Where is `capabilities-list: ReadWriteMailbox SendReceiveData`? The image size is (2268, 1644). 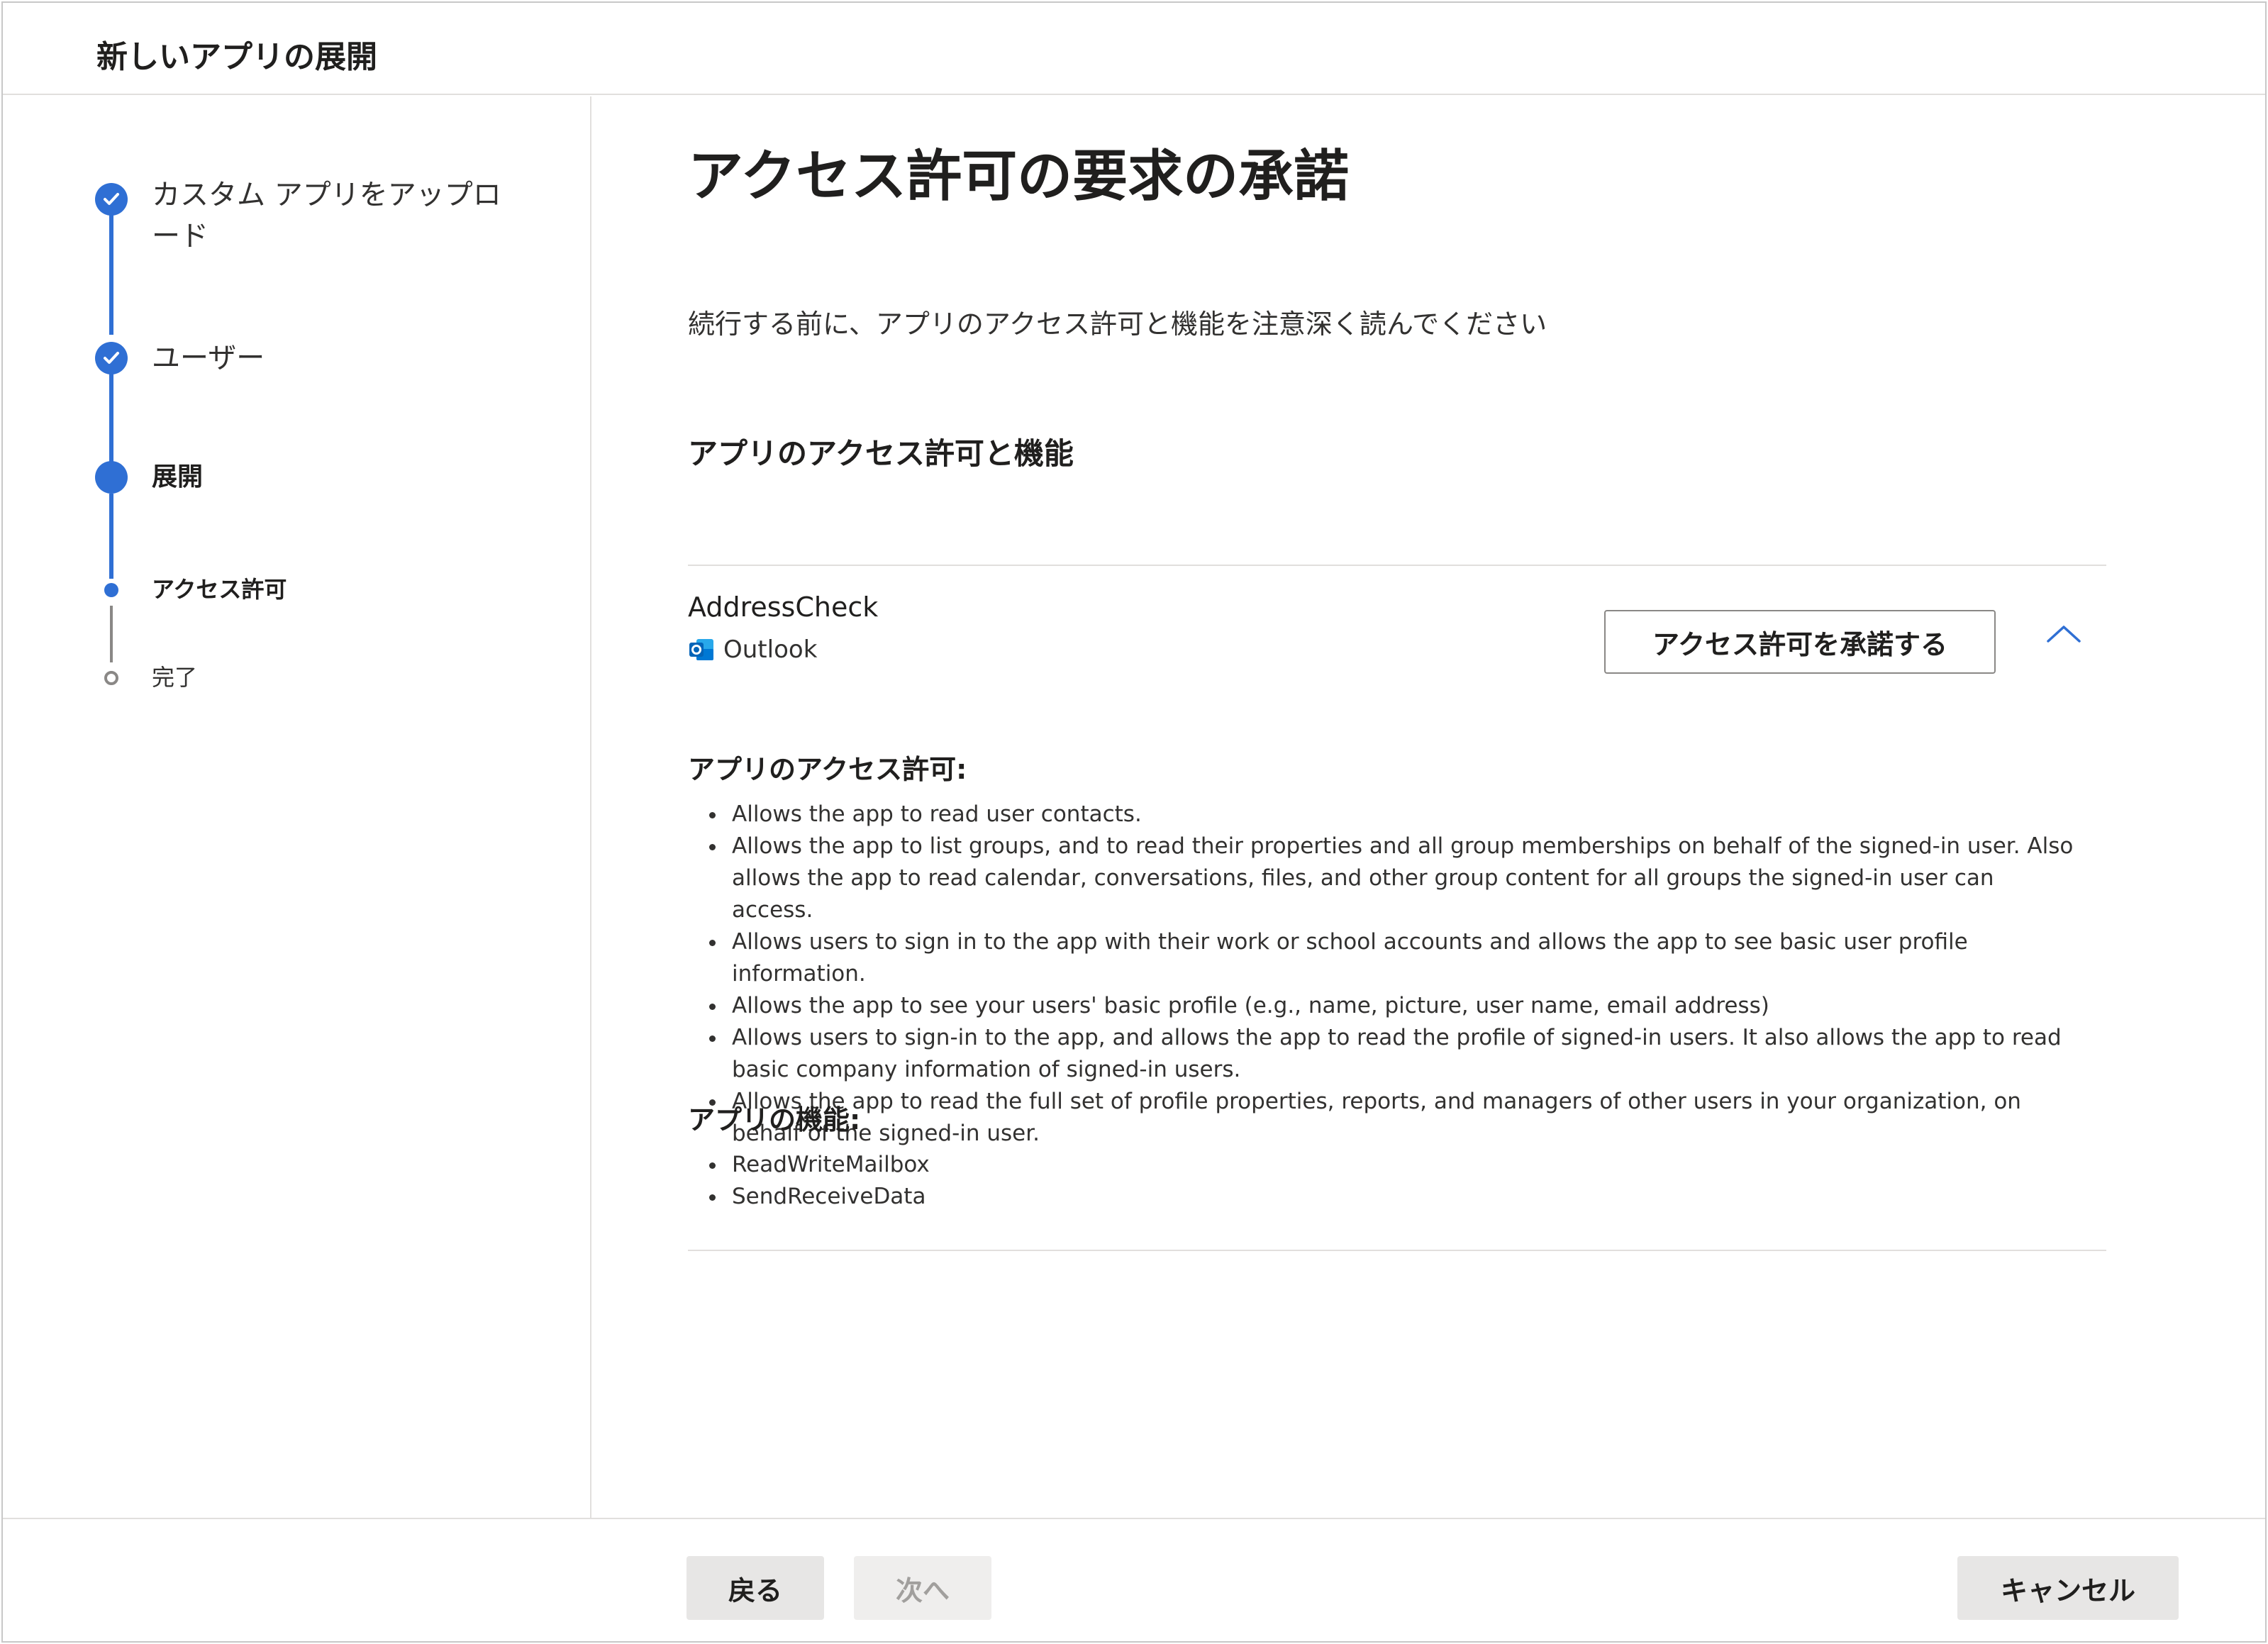 capabilities-list: ReadWriteMailbox SendReceiveData is located at coordinates (1383, 1181).